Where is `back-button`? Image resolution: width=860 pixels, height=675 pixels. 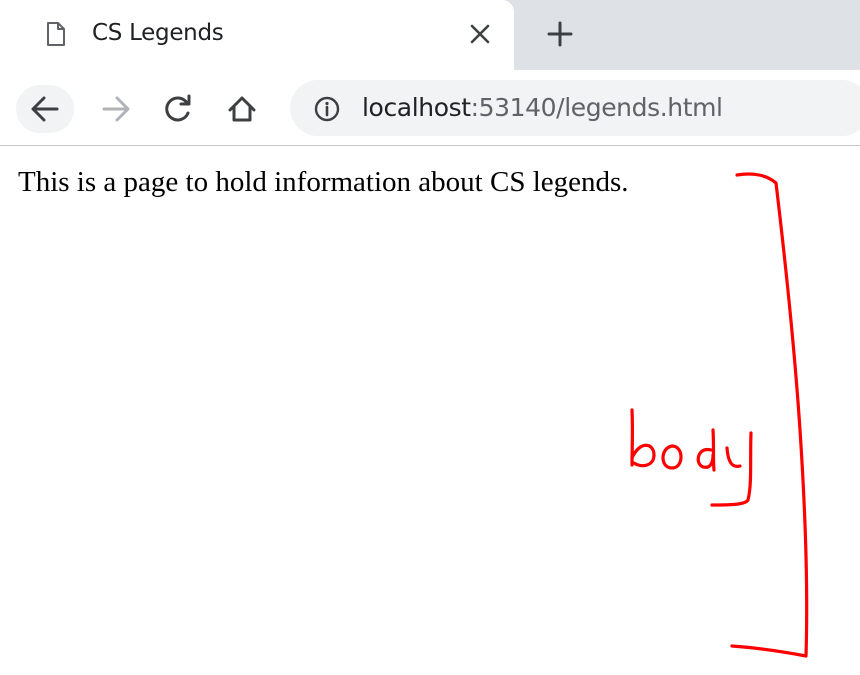
back-button is located at coordinates (45, 109).